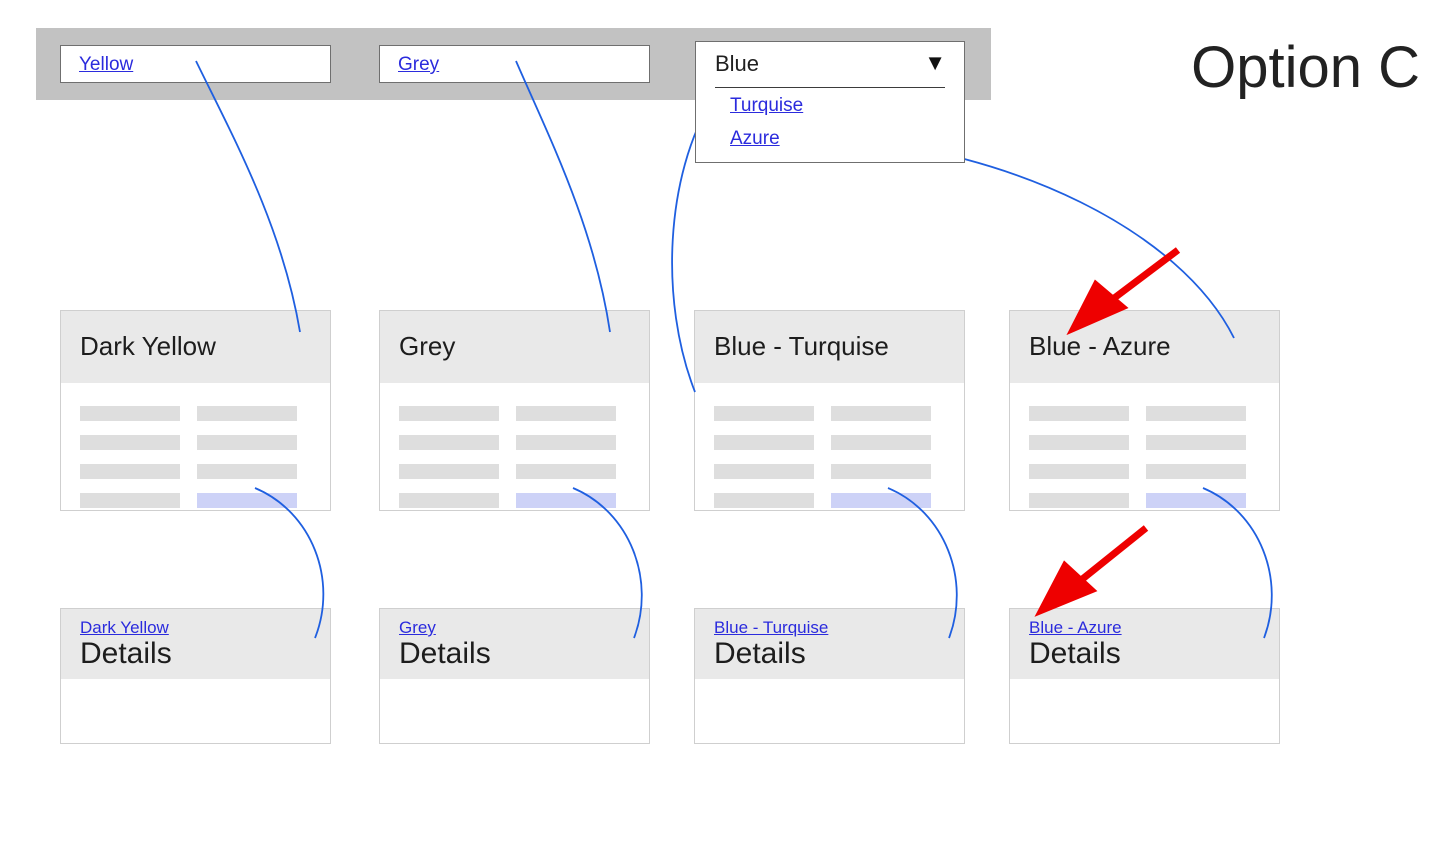 The width and height of the screenshot is (1456, 848). What do you see at coordinates (427, 346) in the screenshot?
I see `card-title: Grey` at bounding box center [427, 346].